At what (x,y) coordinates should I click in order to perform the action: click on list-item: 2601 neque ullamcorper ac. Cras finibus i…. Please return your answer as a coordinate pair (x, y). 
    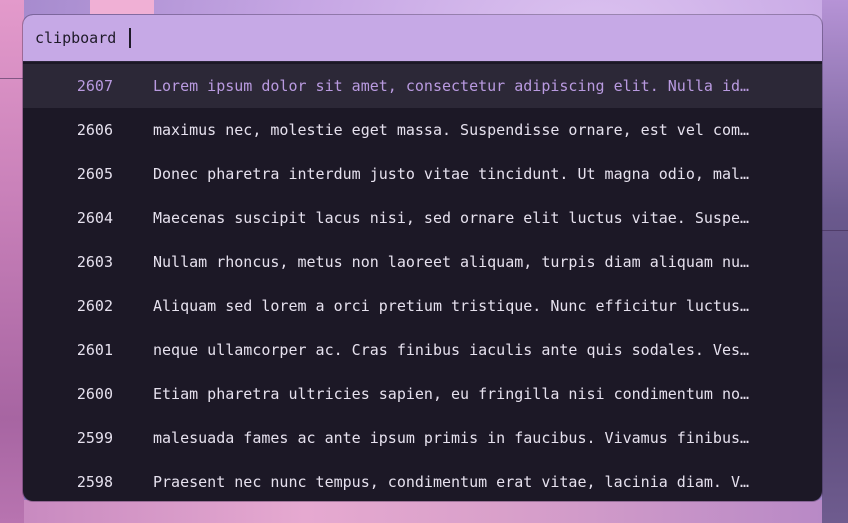
    Looking at the image, I should click on (422, 350).